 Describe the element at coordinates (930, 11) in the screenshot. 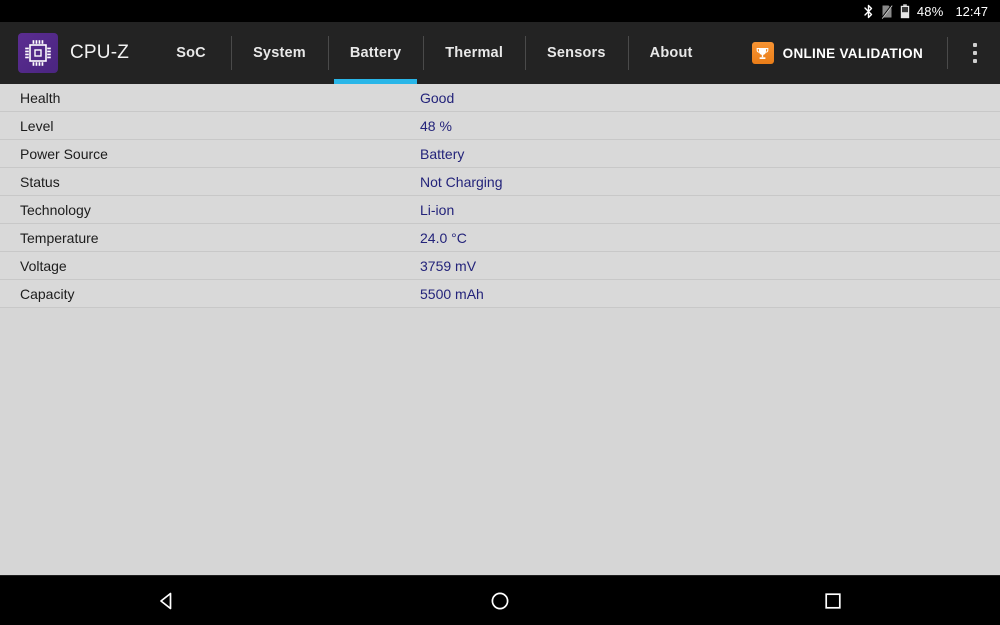

I see `battery-percent-label: 48%` at that location.